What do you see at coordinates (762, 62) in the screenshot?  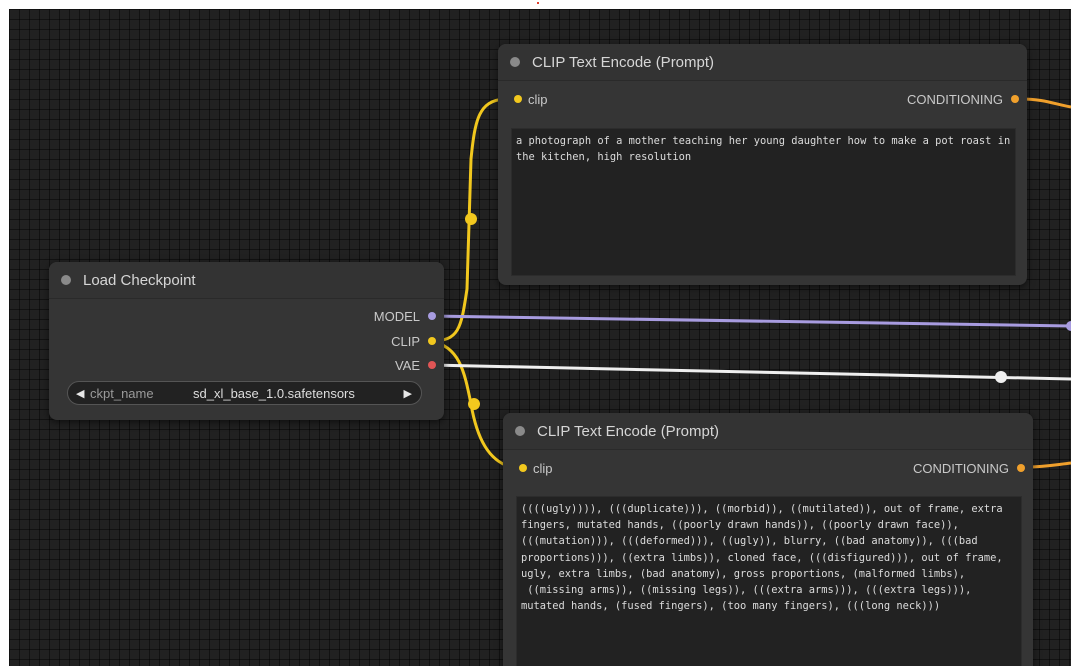 I see `positive-prompt-node-header: CLIP Text Encode (Prompt)` at bounding box center [762, 62].